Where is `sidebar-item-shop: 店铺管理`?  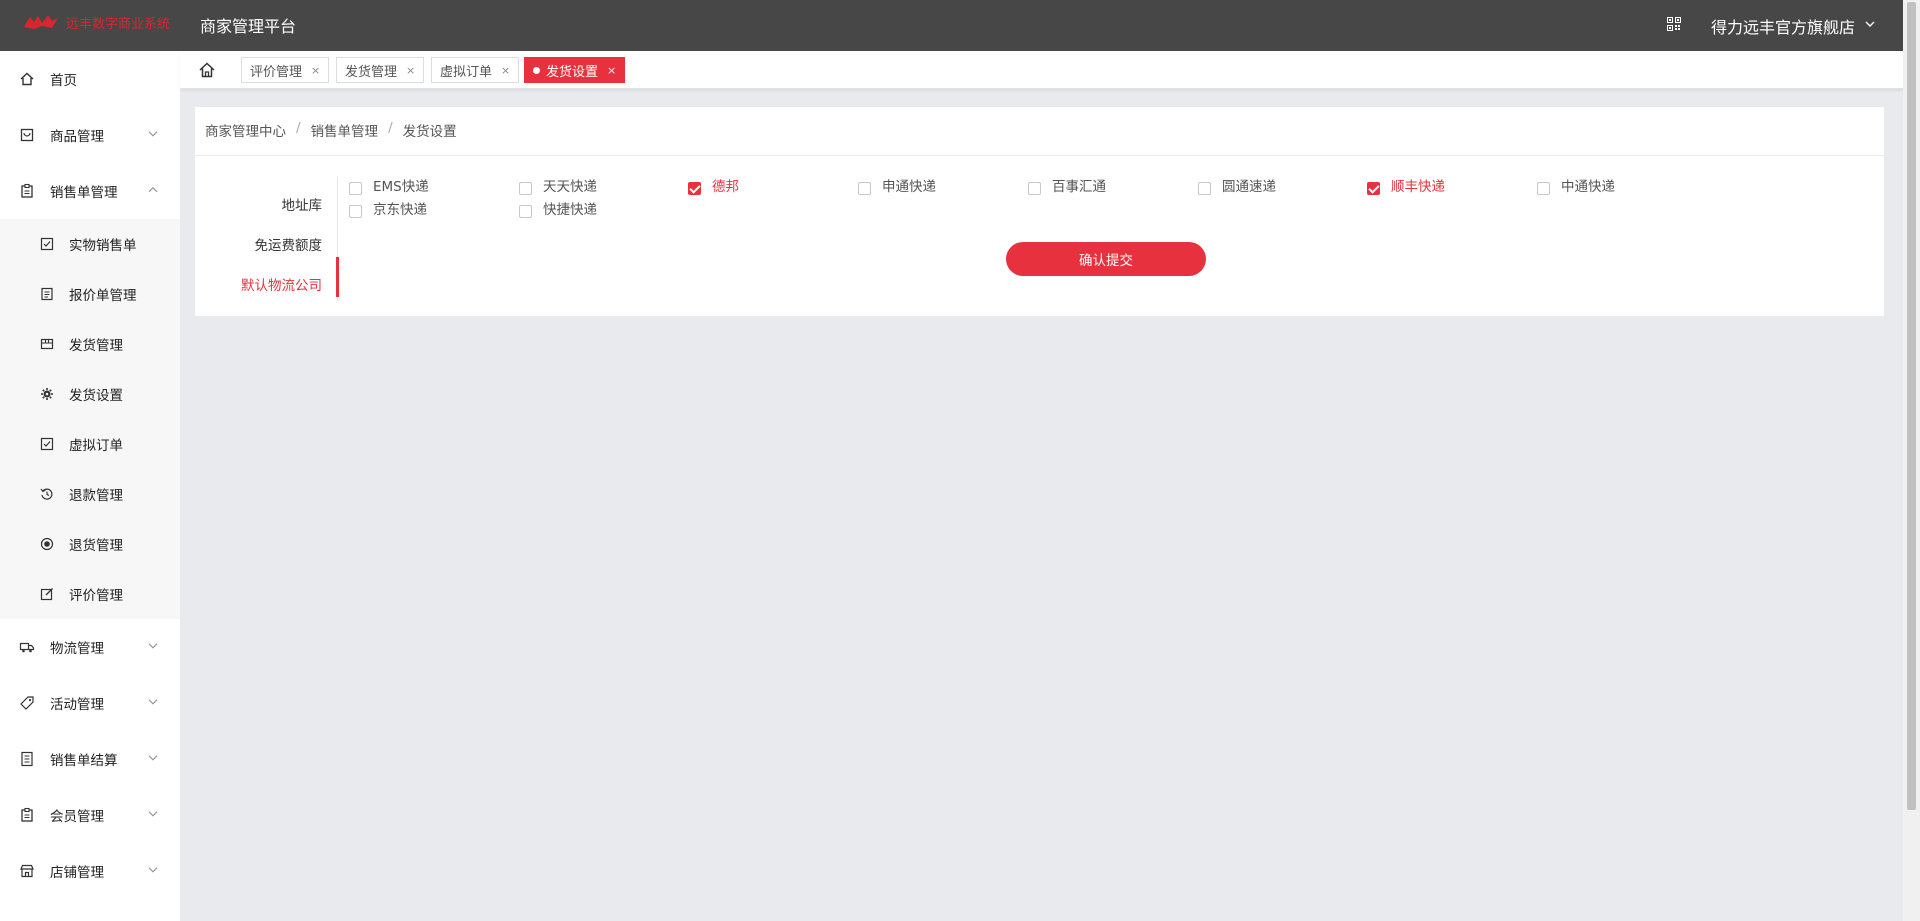
sidebar-item-shop: 店铺管理 is located at coordinates (90, 871).